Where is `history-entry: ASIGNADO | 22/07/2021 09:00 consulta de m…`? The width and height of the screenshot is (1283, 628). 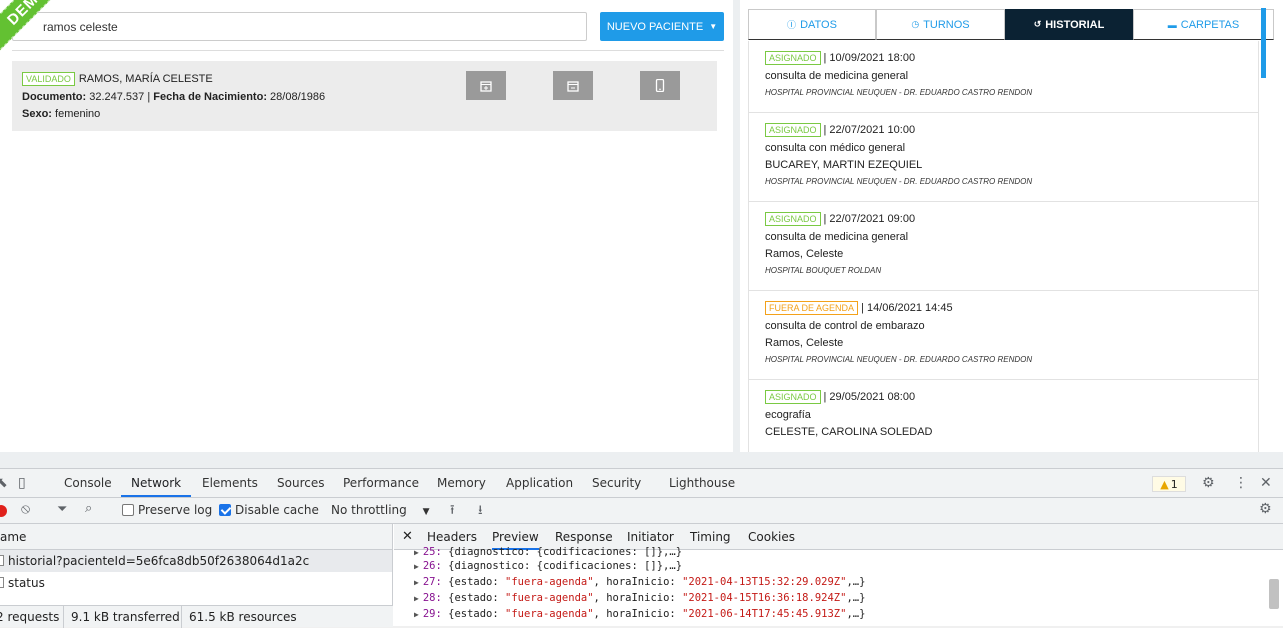
history-entry: ASIGNADO | 22/07/2021 09:00 consulta de m… is located at coordinates (1003, 246).